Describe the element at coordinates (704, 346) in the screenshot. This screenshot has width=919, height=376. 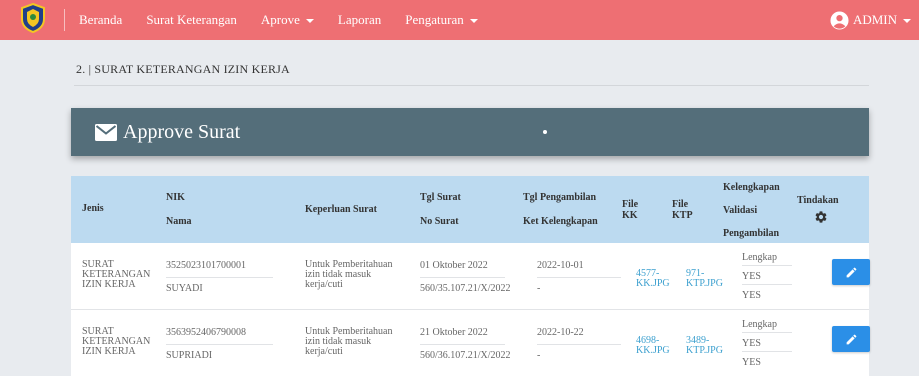
I see `file-ktp-link: 3489-KTP.JPG` at that location.